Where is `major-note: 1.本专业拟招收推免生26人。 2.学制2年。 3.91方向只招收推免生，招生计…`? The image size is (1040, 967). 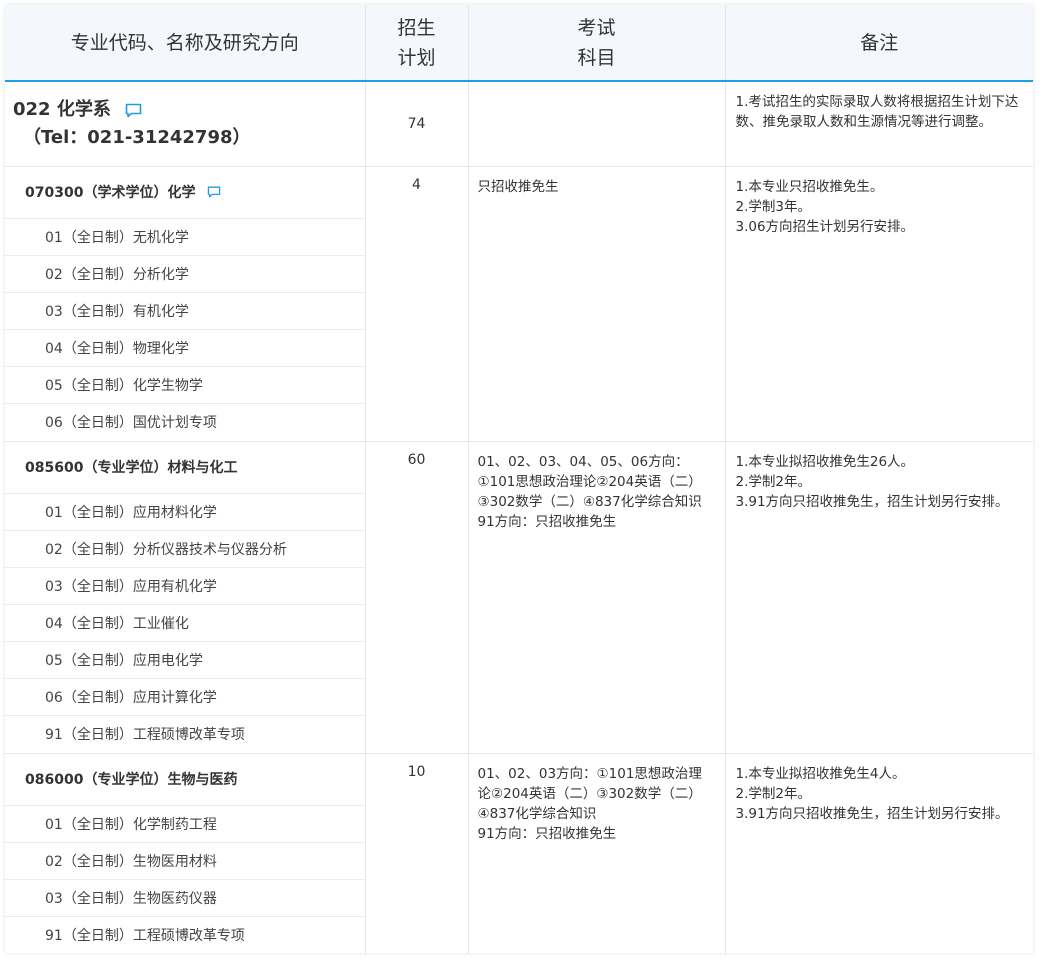 major-note: 1.本专业拟招收推免生26人。 2.学制2年。 3.91方向只招收推免生，招生计… is located at coordinates (872, 481).